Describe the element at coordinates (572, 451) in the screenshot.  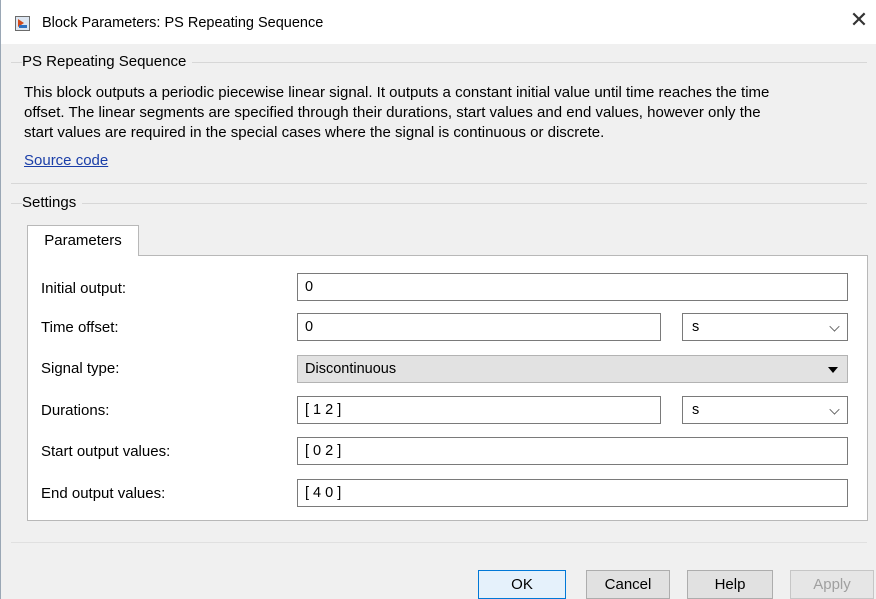
I see `start-output-values-field: [ 0 2 ]` at that location.